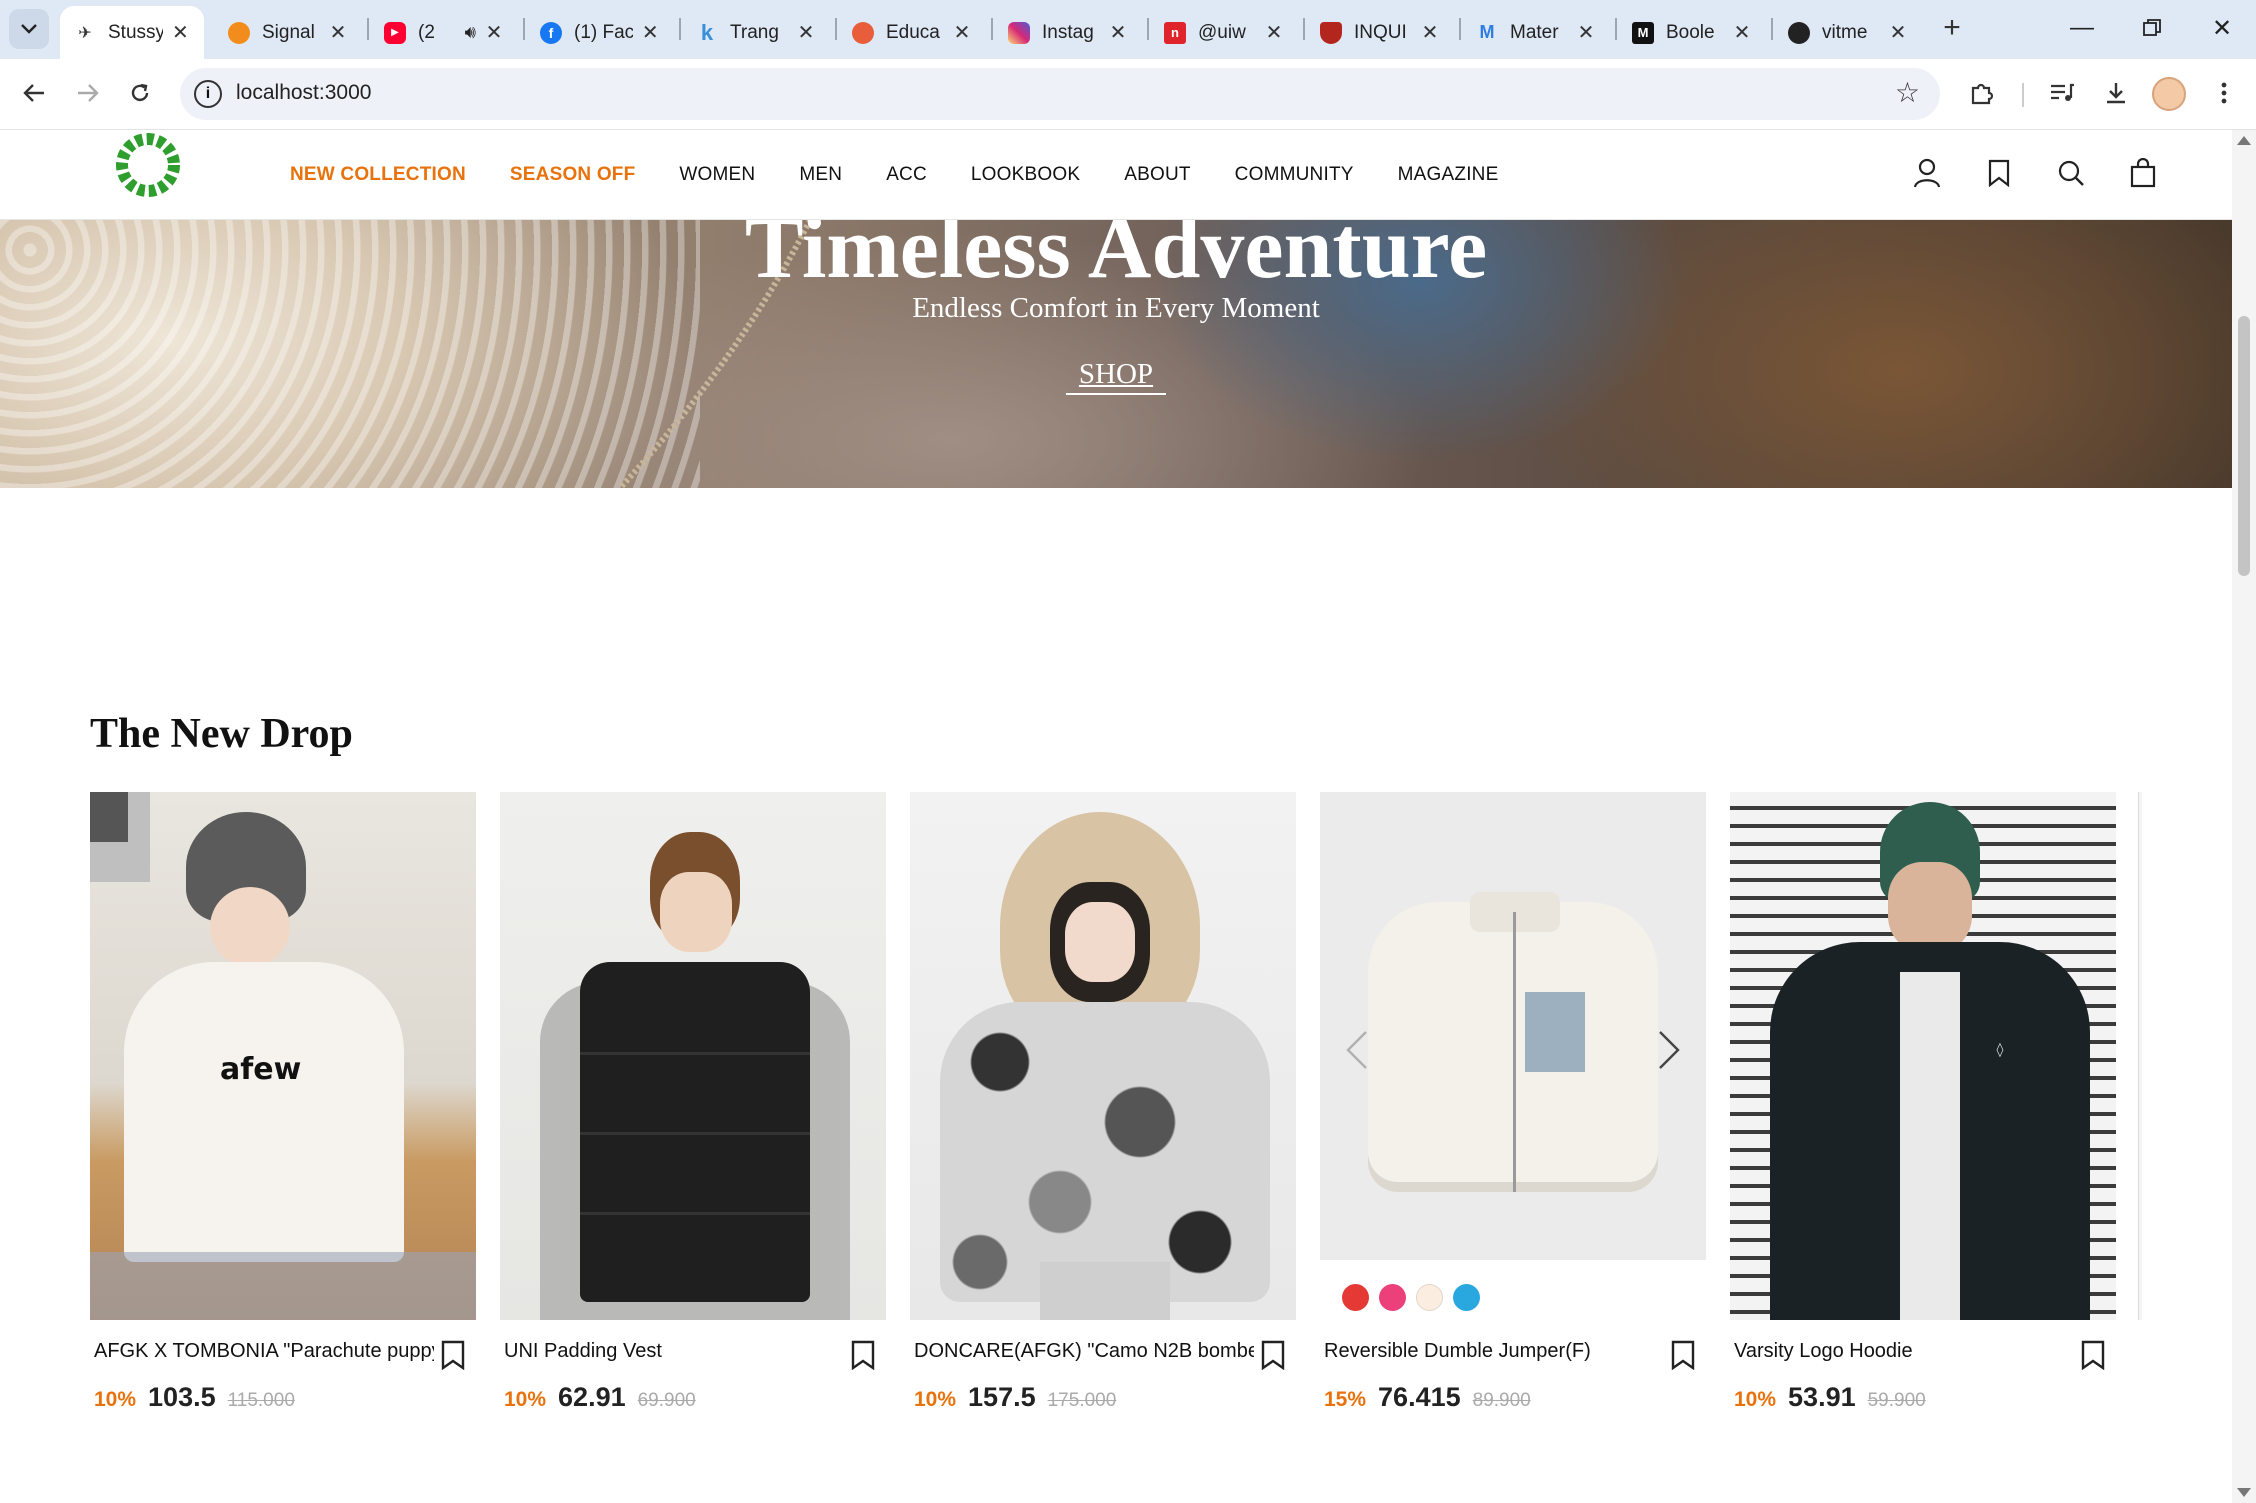 The height and width of the screenshot is (1503, 2256). Describe the element at coordinates (283, 1056) in the screenshot. I see `product-image: afew` at that location.